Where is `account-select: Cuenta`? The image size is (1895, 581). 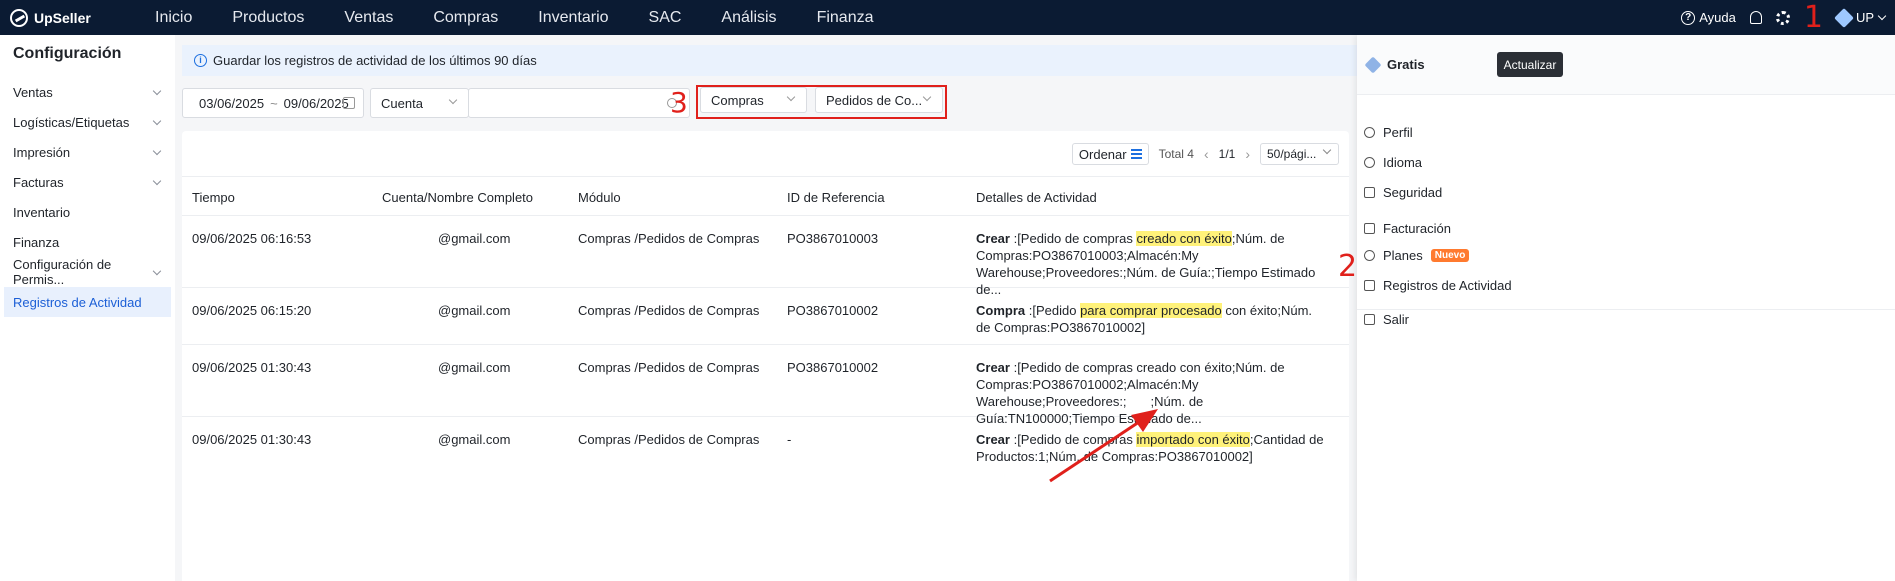
account-select: Cuenta is located at coordinates (419, 103).